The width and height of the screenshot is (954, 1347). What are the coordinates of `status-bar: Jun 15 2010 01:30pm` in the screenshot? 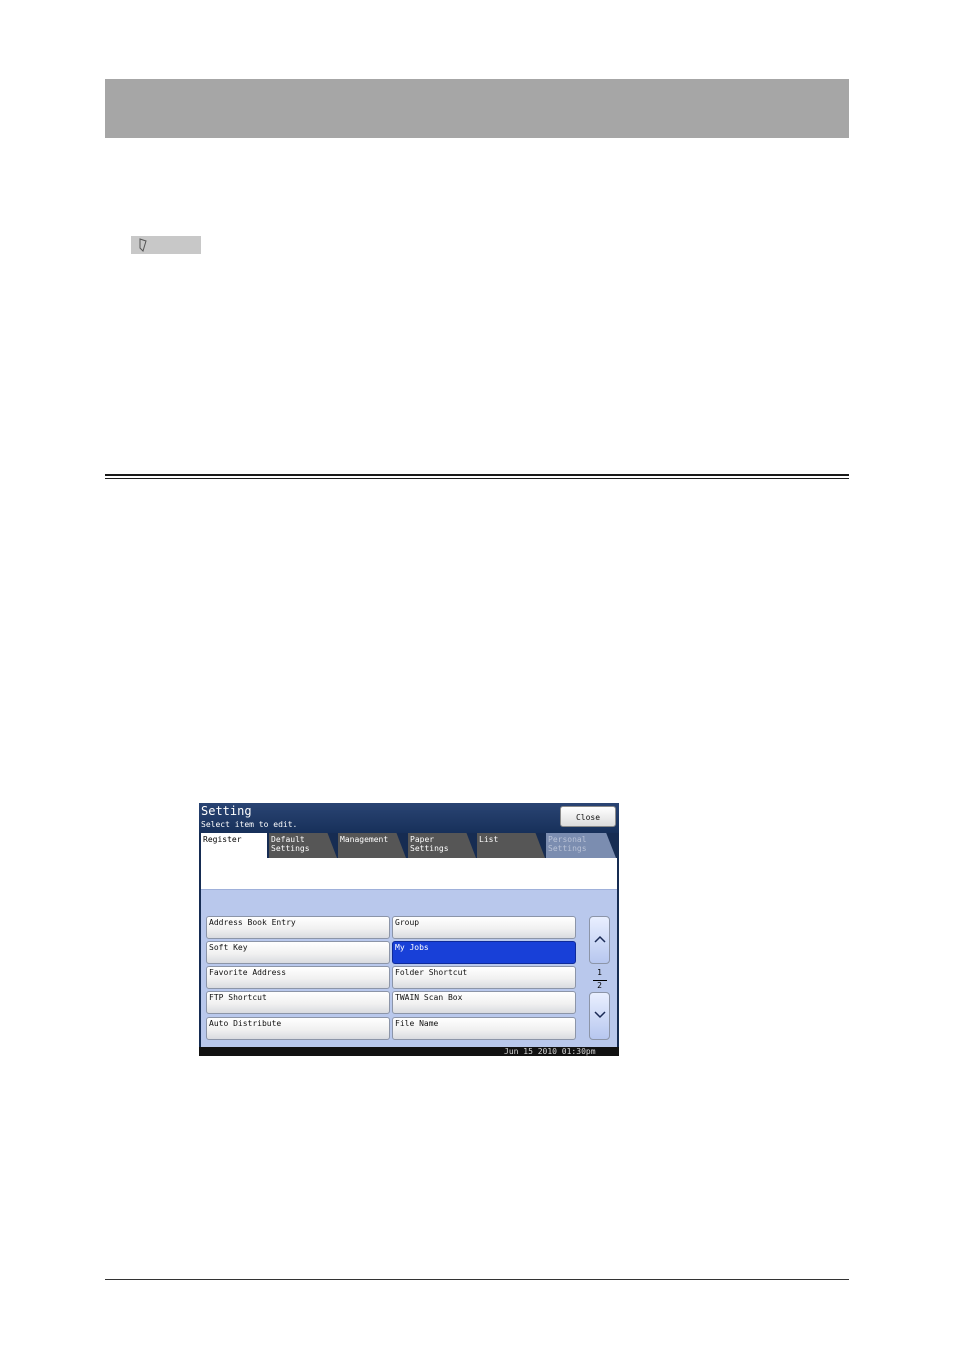 It's located at (409, 1051).